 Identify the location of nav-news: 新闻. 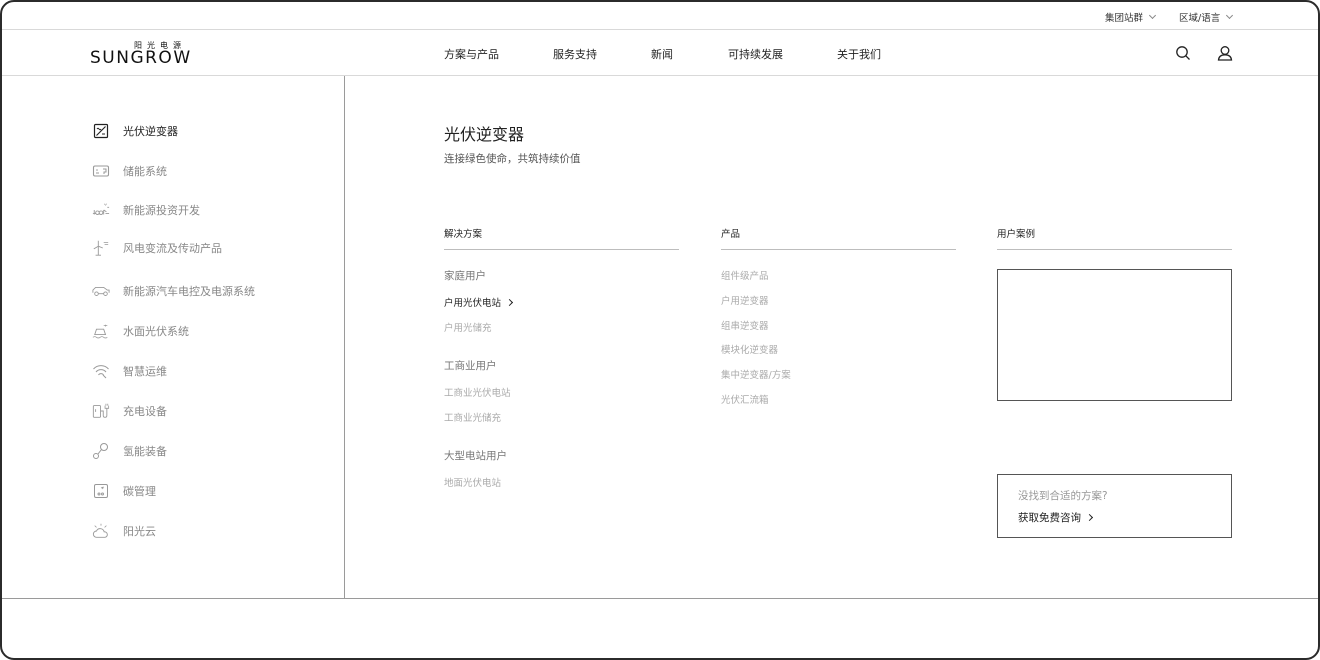
(662, 54).